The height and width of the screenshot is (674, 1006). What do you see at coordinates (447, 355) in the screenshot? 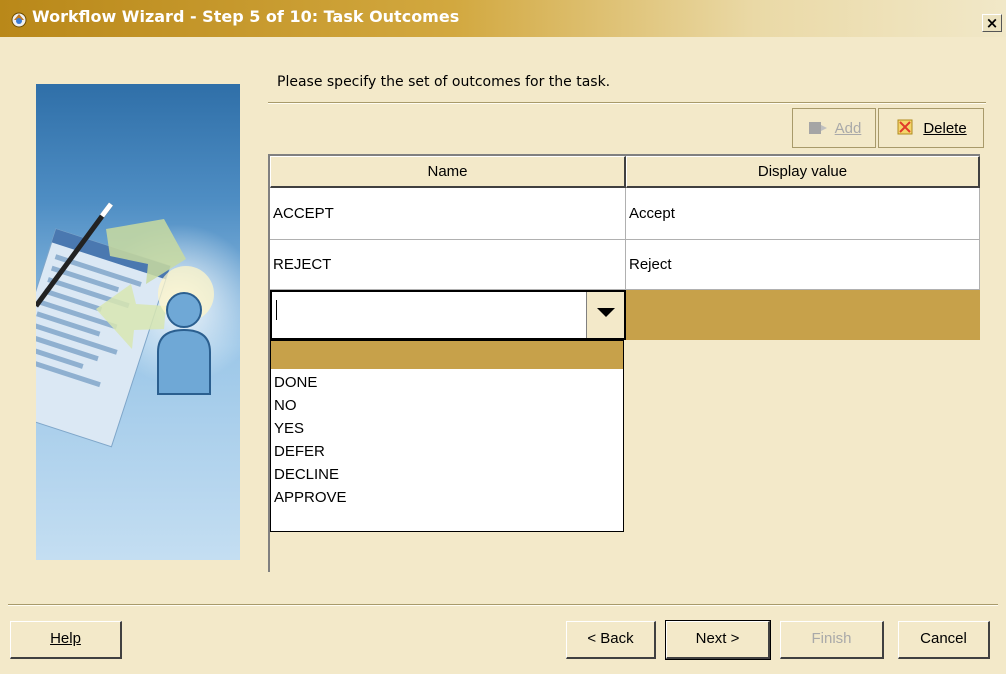
I see `dropdown-option` at bounding box center [447, 355].